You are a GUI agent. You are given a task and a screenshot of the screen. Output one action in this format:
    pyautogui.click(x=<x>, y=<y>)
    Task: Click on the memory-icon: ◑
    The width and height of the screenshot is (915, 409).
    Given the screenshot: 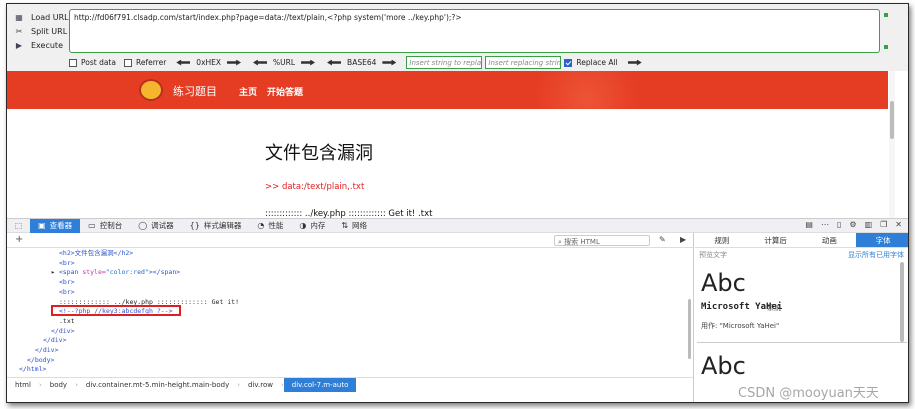 What is the action you would take?
    pyautogui.click(x=303, y=225)
    